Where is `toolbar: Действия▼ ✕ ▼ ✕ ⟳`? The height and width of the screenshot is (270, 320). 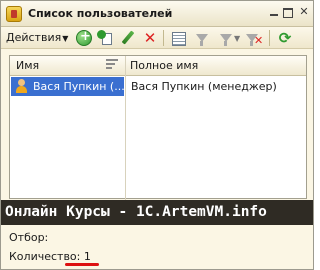 toolbar: Действия▼ ✕ ▼ ✕ ⟳ is located at coordinates (157, 38).